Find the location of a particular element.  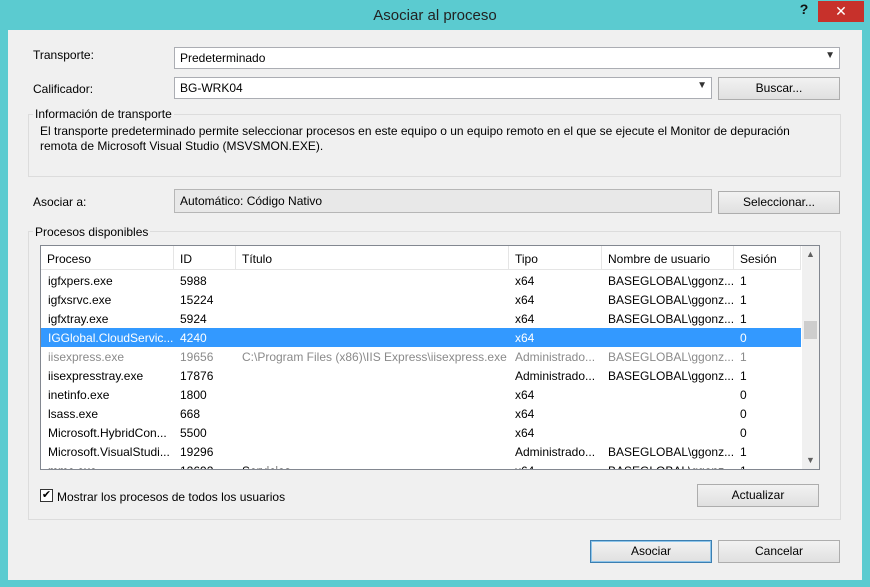

process-id-cell: 15224 is located at coordinates (197, 300).